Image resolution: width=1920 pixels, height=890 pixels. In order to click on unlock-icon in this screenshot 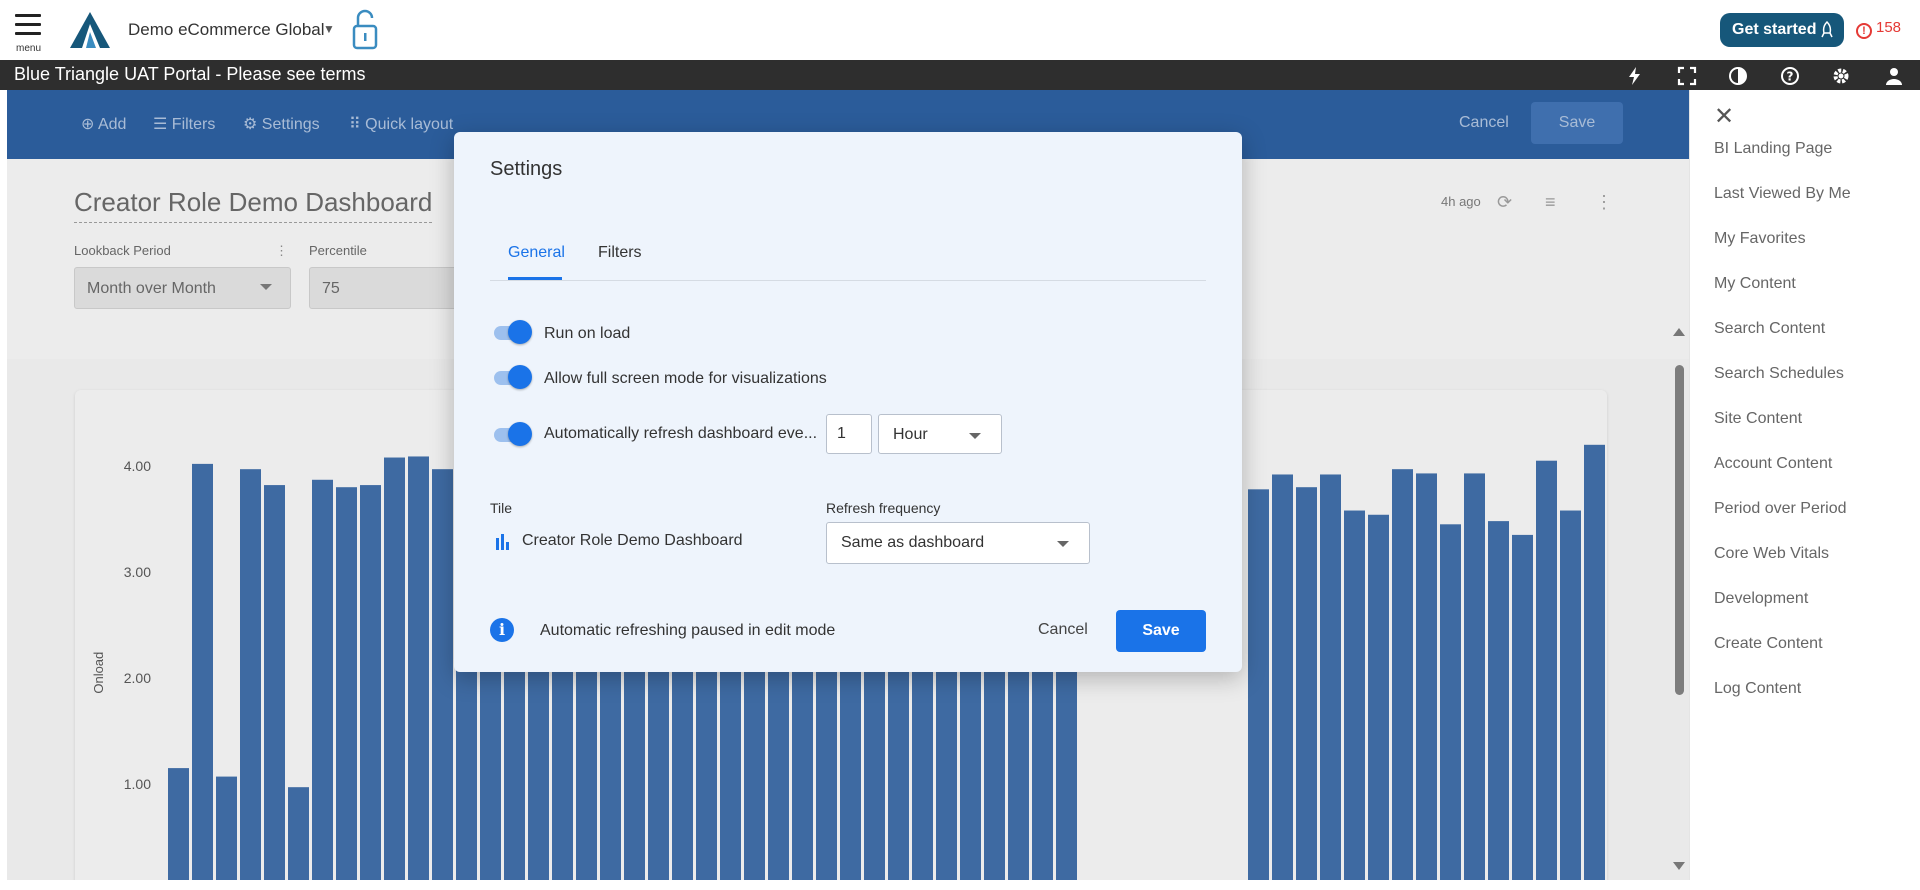, I will do `click(365, 29)`.